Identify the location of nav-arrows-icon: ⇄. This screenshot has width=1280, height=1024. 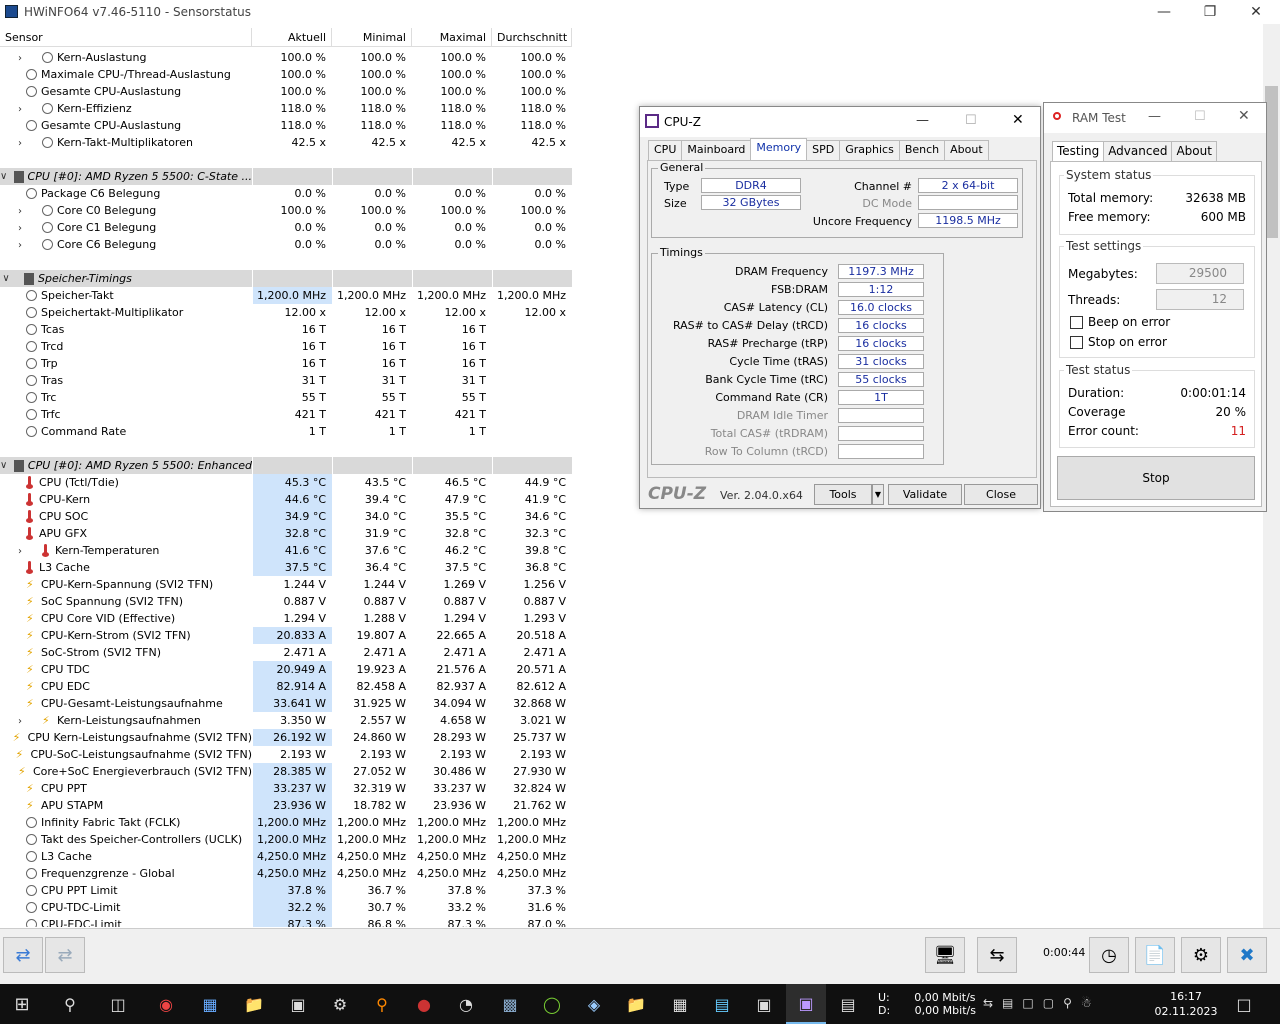
(23, 955).